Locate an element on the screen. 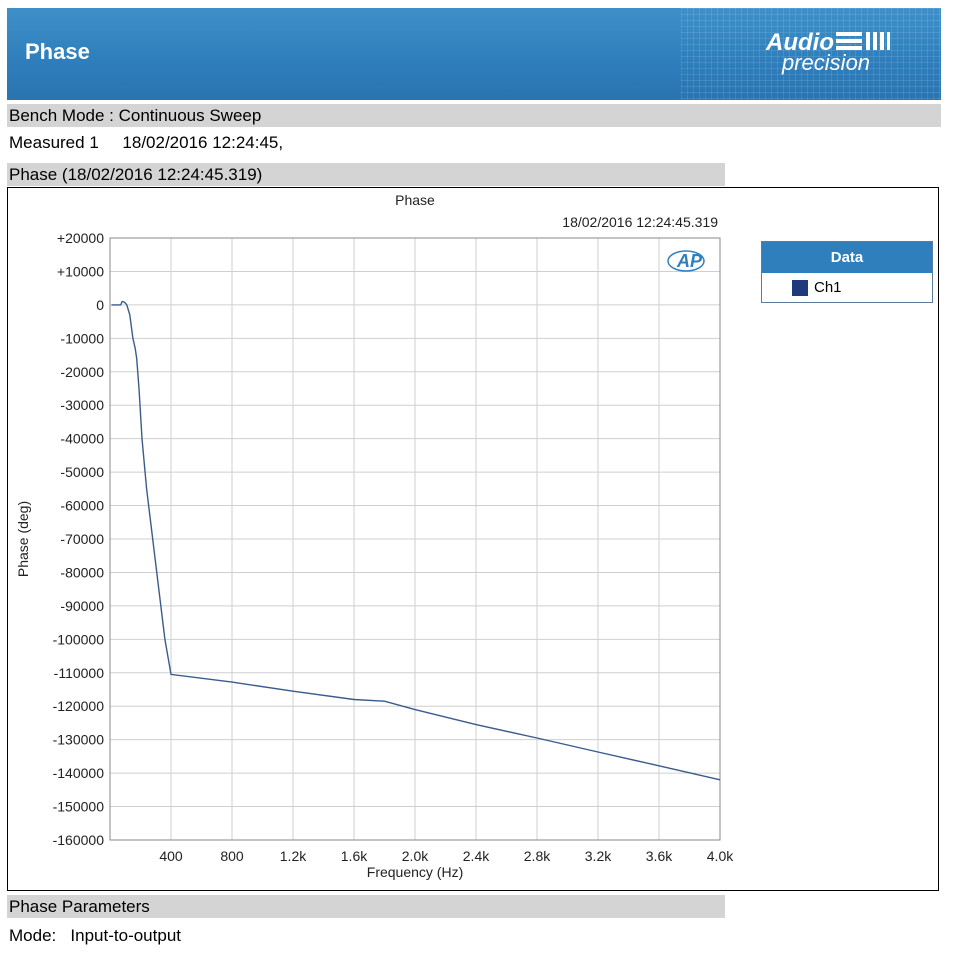 This screenshot has width=964, height=957. y-tick-label: -150000 is located at coordinates (79, 807).